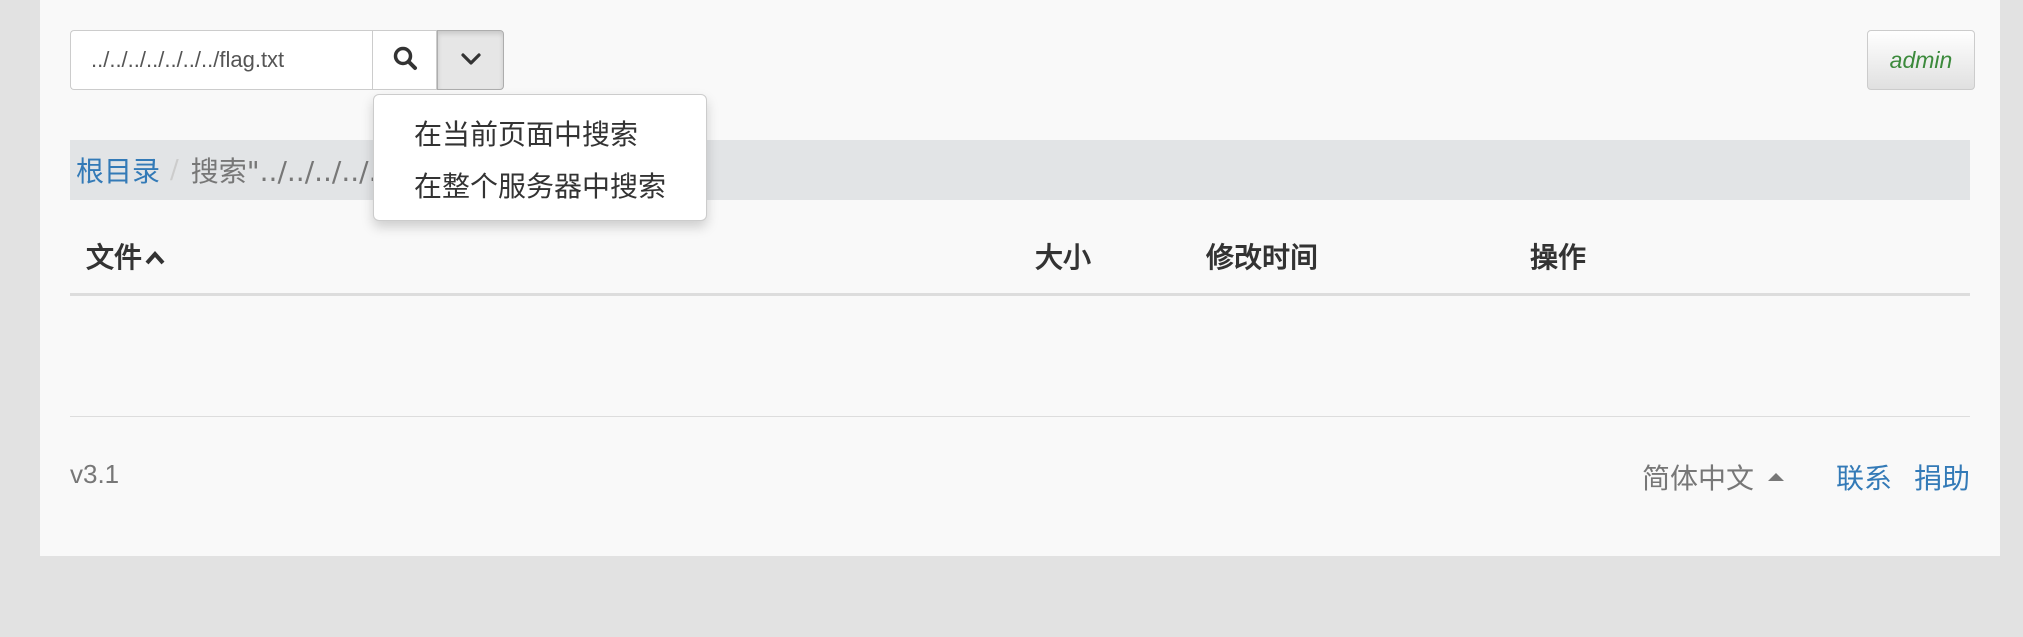 This screenshot has width=2023, height=637. I want to click on search-scope-dropdown: 在当前页面中搜索 在整个服务器中搜索, so click(540, 157).